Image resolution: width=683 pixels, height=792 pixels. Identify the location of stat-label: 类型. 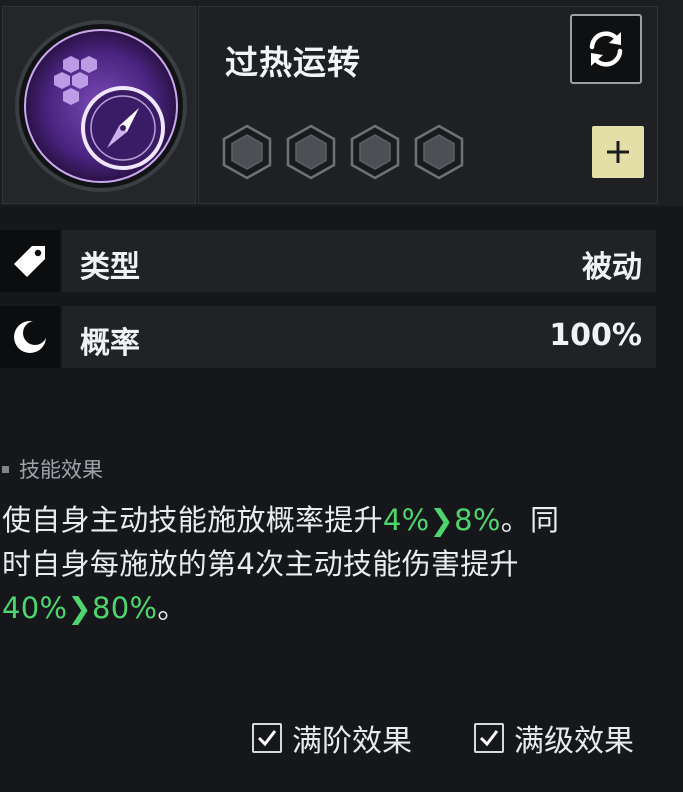
(110, 267).